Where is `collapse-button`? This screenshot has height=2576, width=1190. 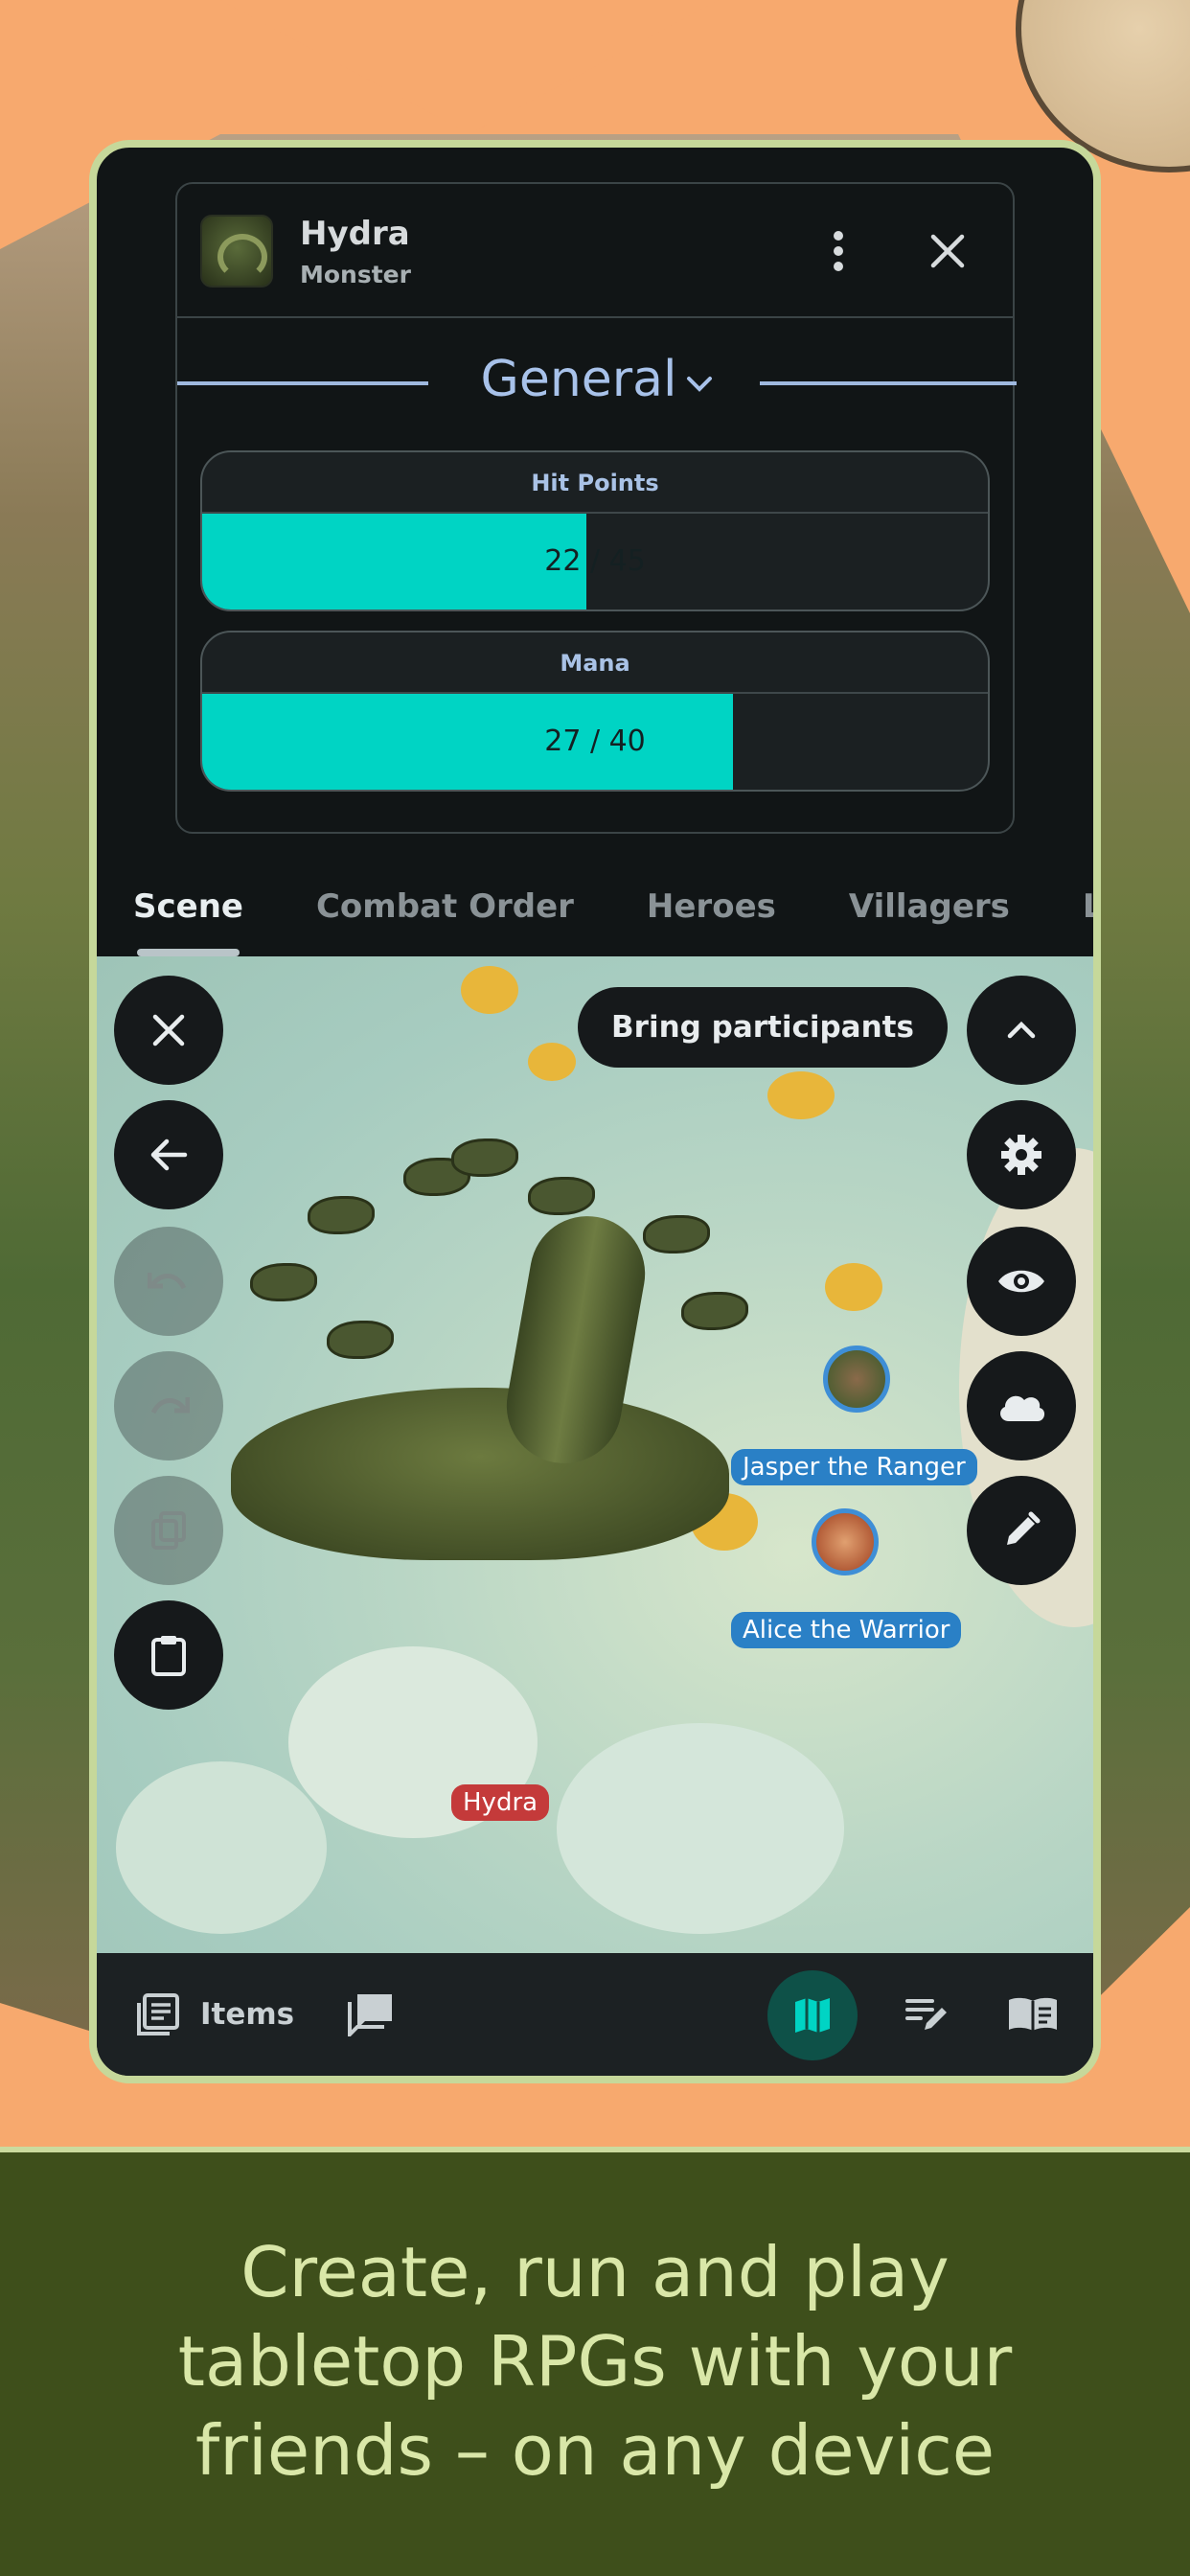
collapse-button is located at coordinates (1021, 1030).